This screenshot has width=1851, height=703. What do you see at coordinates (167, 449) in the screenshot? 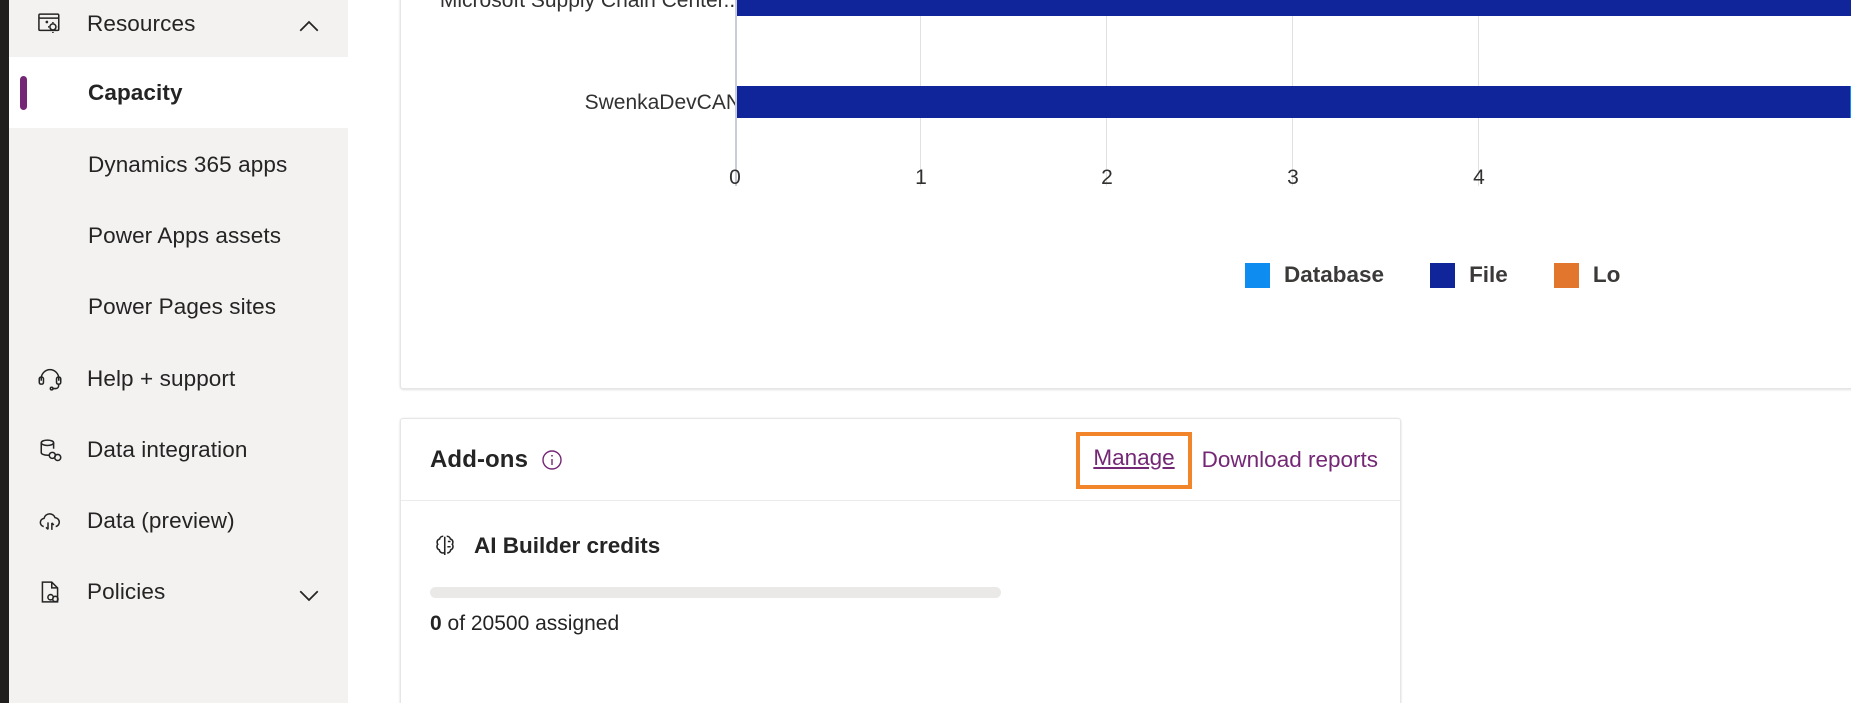
I see `sidebar-item-label: Data integration` at bounding box center [167, 449].